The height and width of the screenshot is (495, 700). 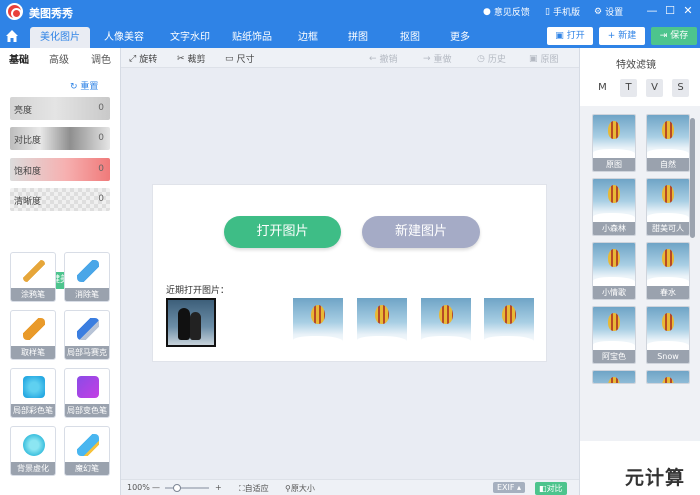 What do you see at coordinates (614, 292) in the screenshot?
I see `filter-label: 小情歌` at bounding box center [614, 292].